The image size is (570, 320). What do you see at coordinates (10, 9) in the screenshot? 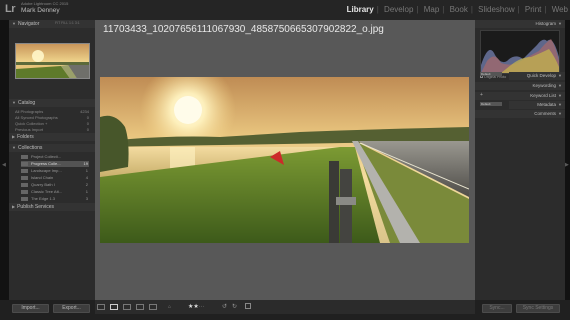
I see `lightroom-logo: Lr` at bounding box center [10, 9].